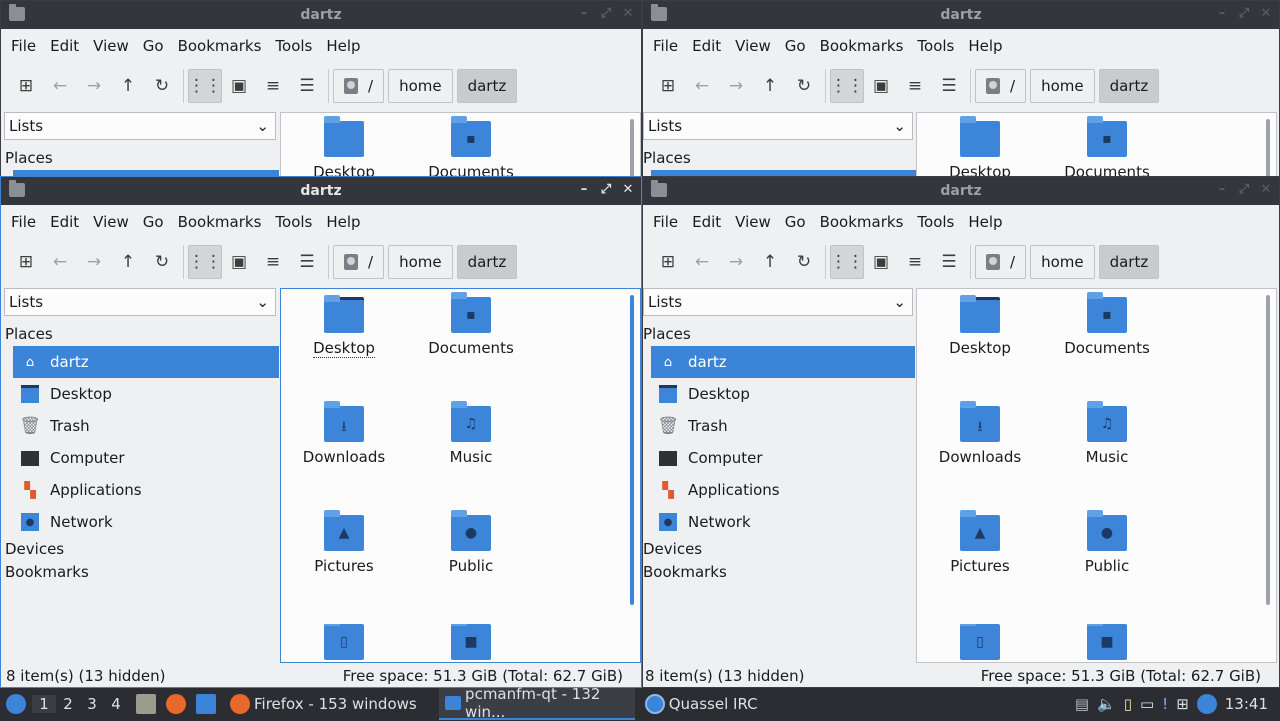  Describe the element at coordinates (1107, 324) in the screenshot. I see `file-item-documents: ▪ Documents` at that location.